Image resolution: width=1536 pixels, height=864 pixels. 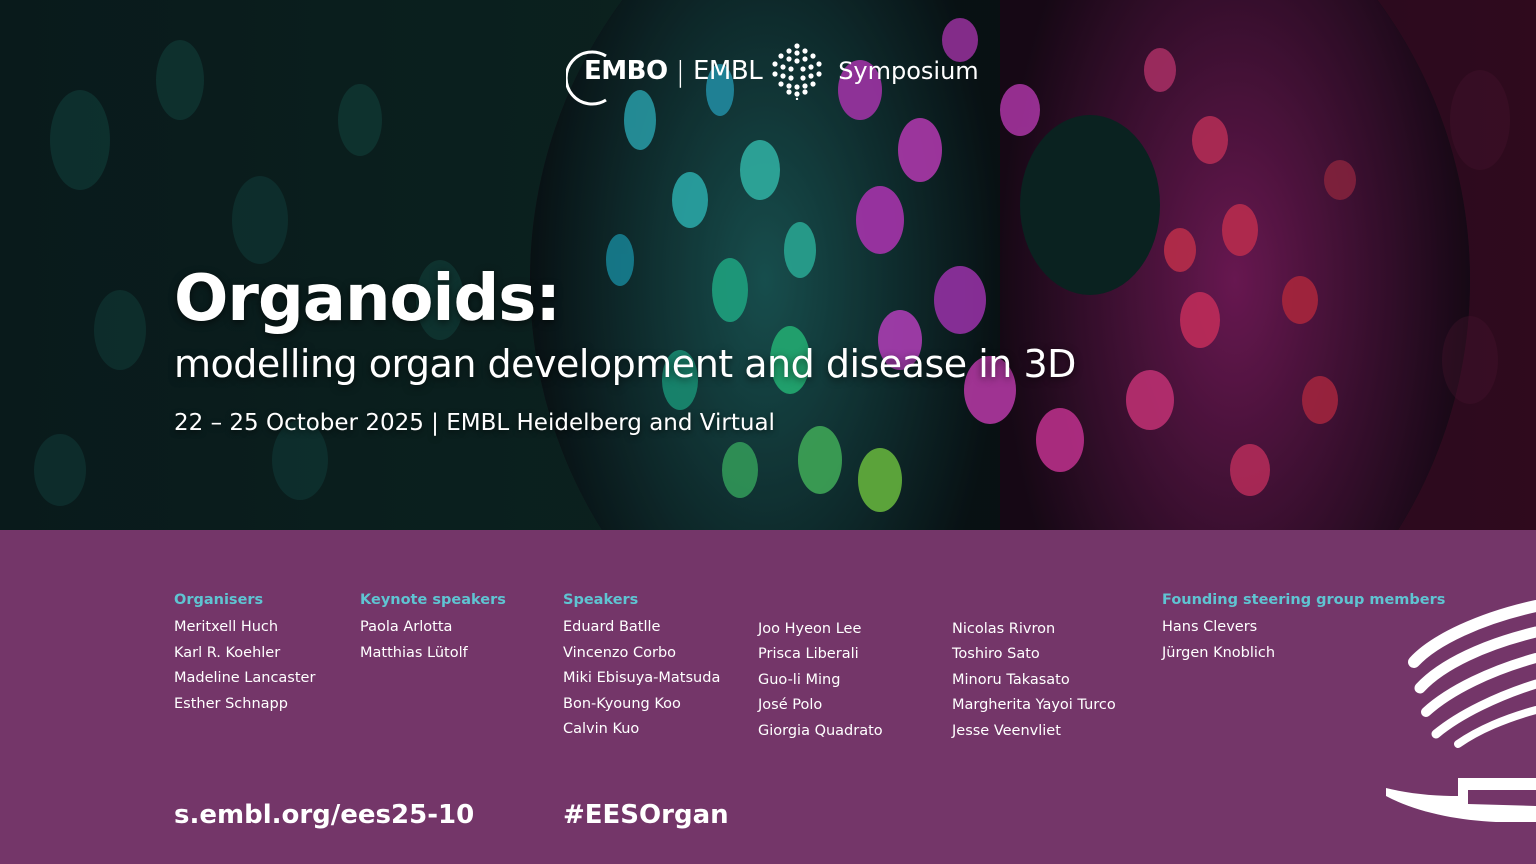 What do you see at coordinates (601, 729) in the screenshot?
I see `speaker-name: Calvin Kuo` at bounding box center [601, 729].